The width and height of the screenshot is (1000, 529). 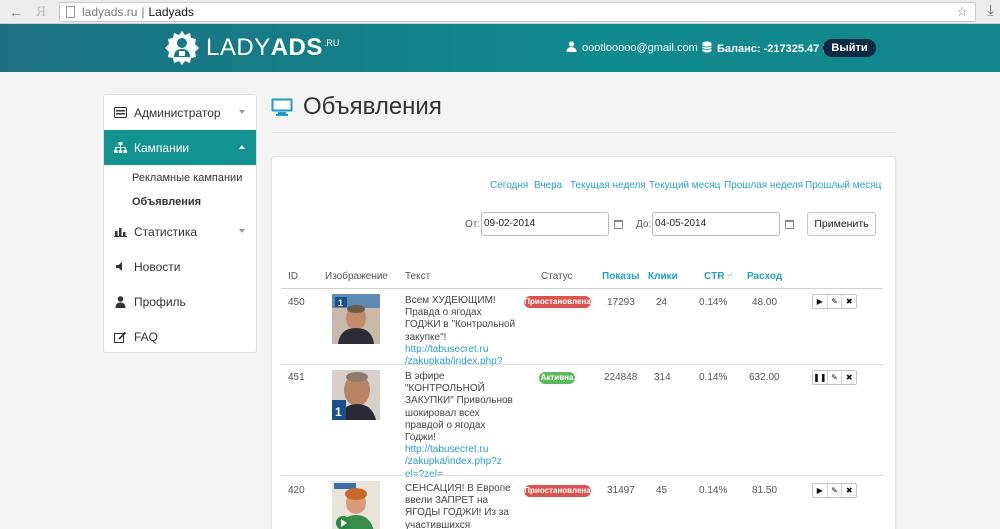 I want to click on row-actions: ❚❚ ✎ ✖, so click(x=834, y=377).